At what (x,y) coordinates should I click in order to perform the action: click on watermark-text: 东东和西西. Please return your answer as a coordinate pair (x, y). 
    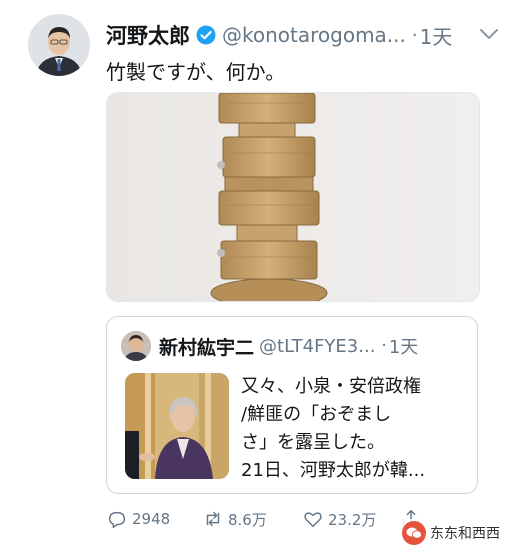
    Looking at the image, I should click on (465, 534).